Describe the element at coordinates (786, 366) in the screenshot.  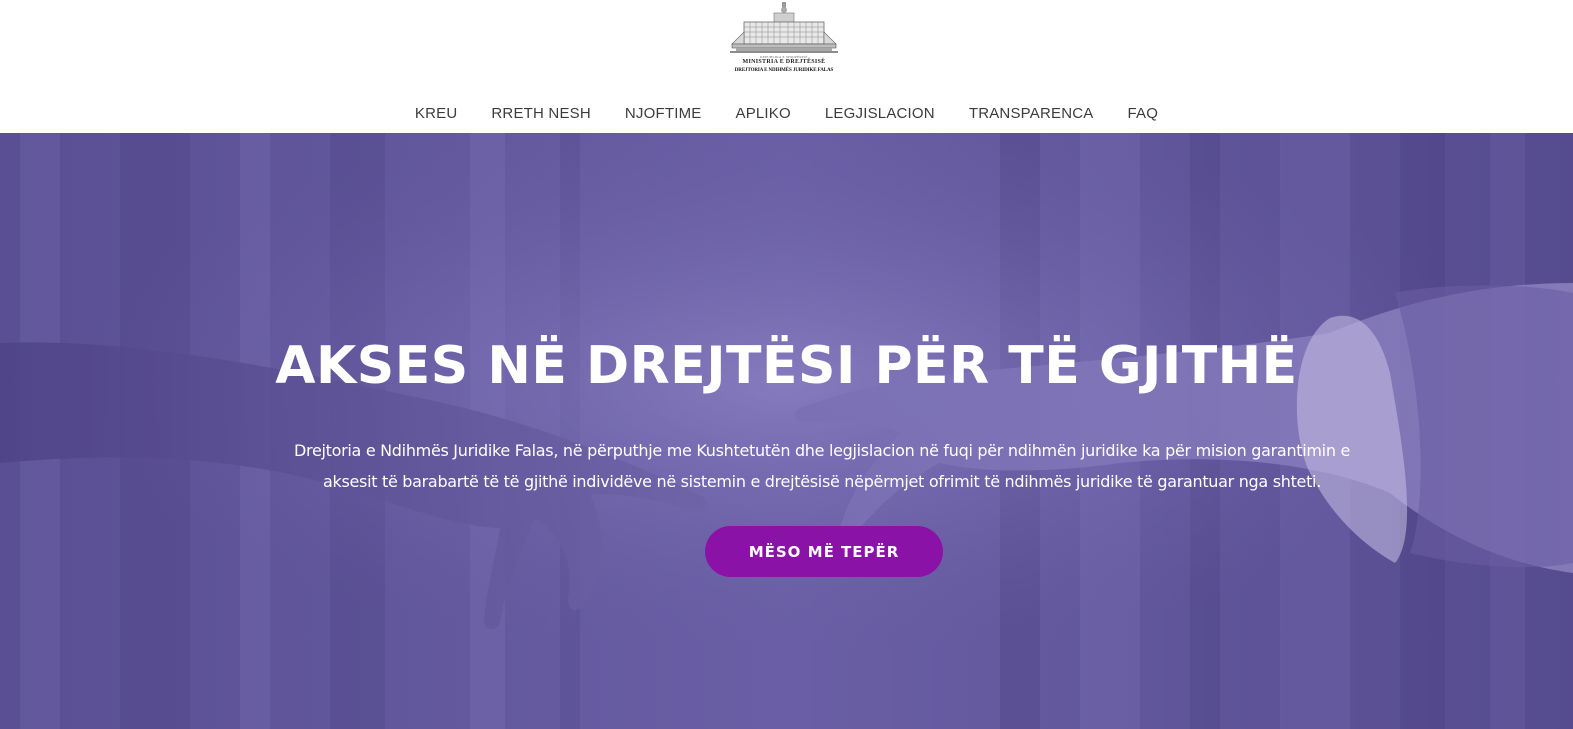
I see `hero-title: AKSES NË DREJTËSI PËR TË GJITHË` at that location.